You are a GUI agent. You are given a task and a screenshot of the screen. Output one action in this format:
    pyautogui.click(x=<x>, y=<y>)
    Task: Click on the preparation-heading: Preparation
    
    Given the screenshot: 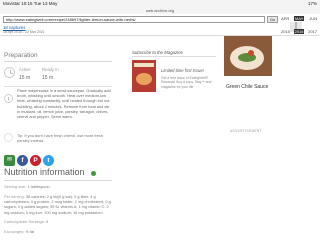 What is the action you would take?
    pyautogui.click(x=21, y=55)
    